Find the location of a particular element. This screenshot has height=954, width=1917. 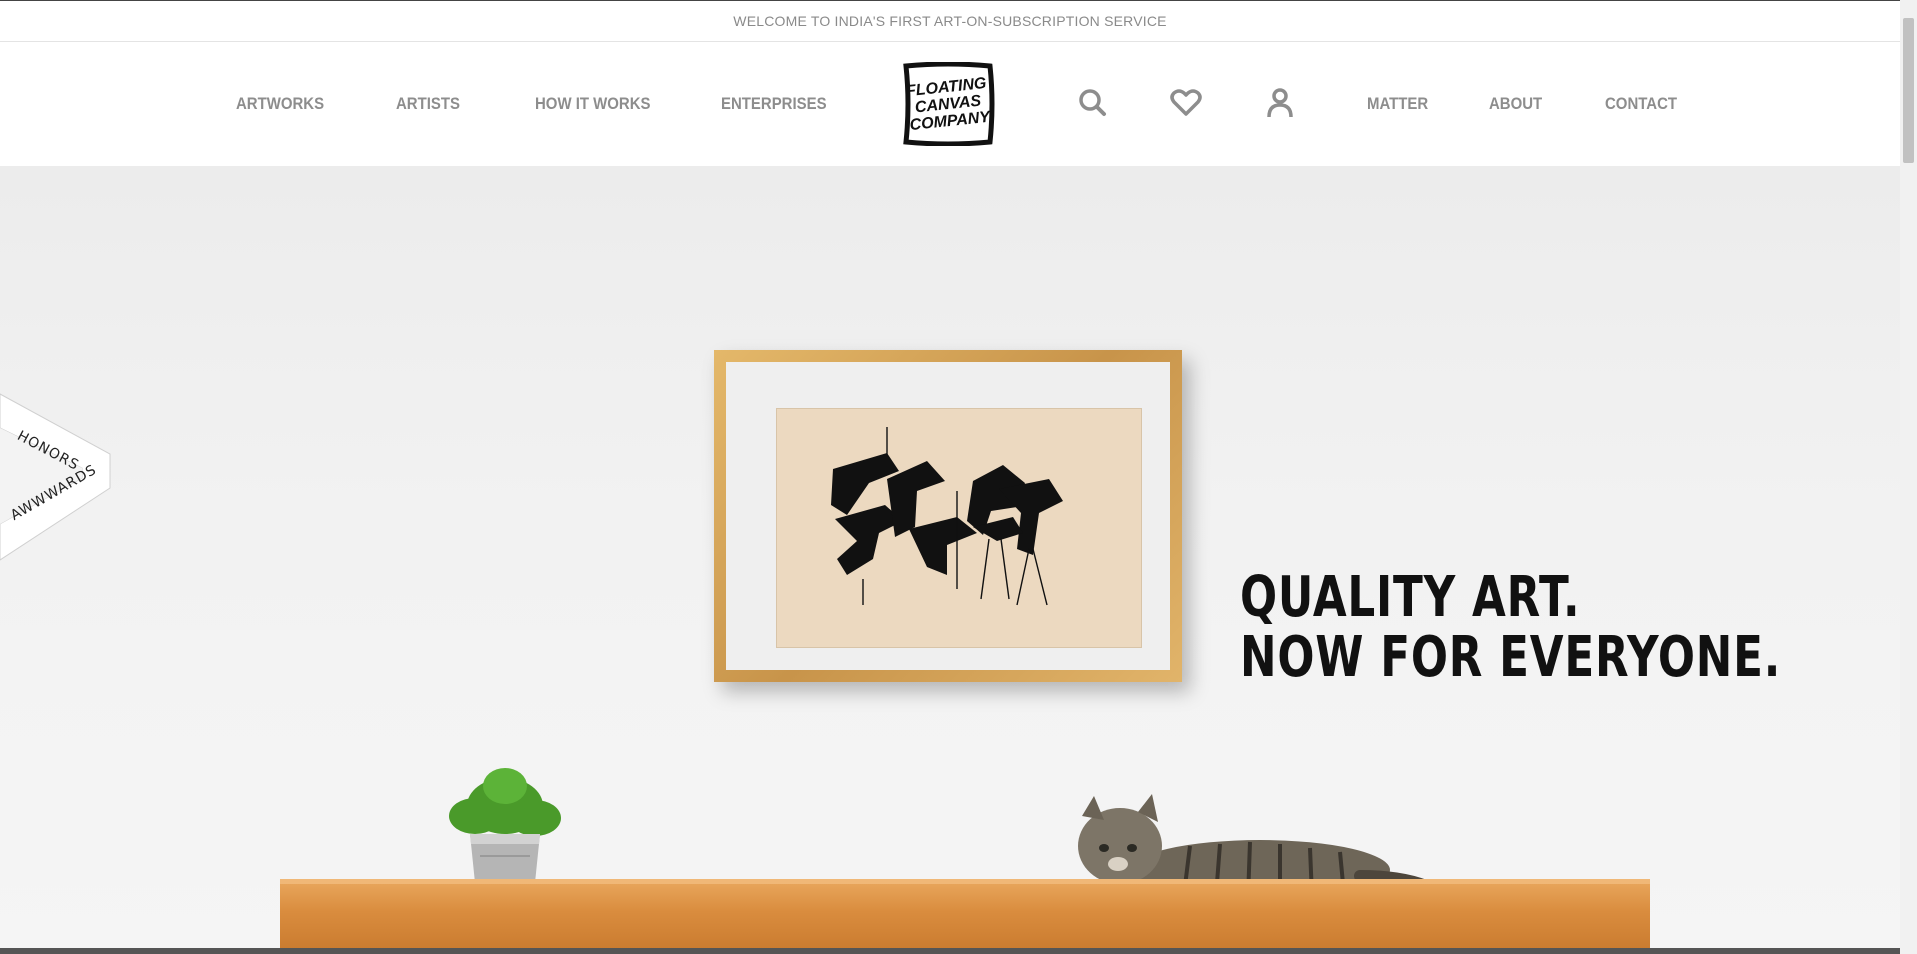

bottom-edge is located at coordinates (950, 951).